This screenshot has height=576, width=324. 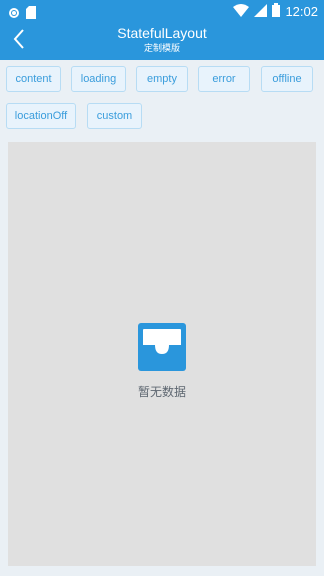 I want to click on title-block: StatefulLayout 定制模版, so click(x=162, y=40).